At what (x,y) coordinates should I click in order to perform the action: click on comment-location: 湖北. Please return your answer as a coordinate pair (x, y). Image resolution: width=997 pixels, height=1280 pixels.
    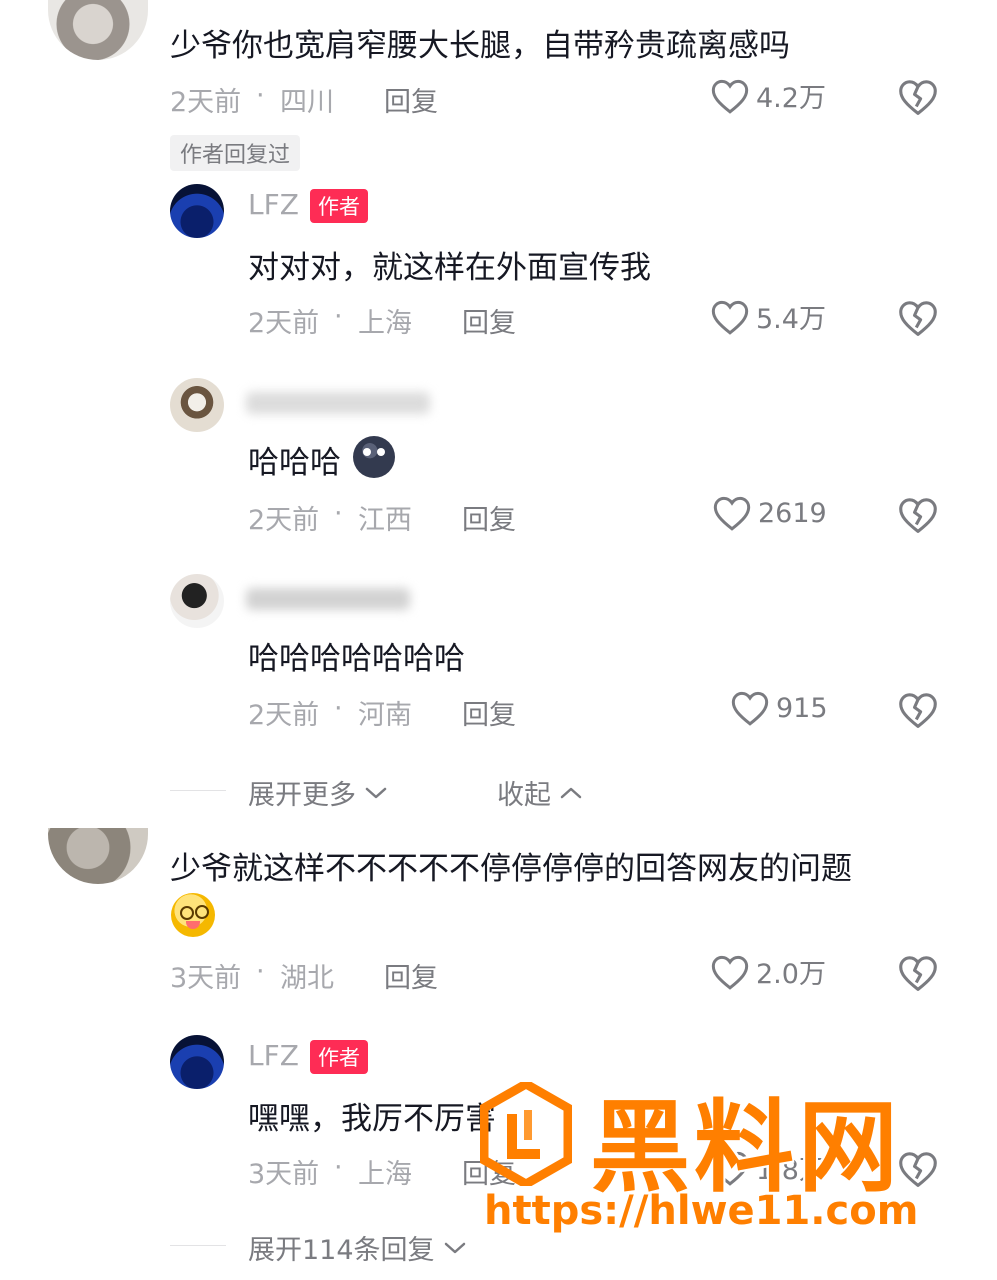
    Looking at the image, I should click on (307, 978).